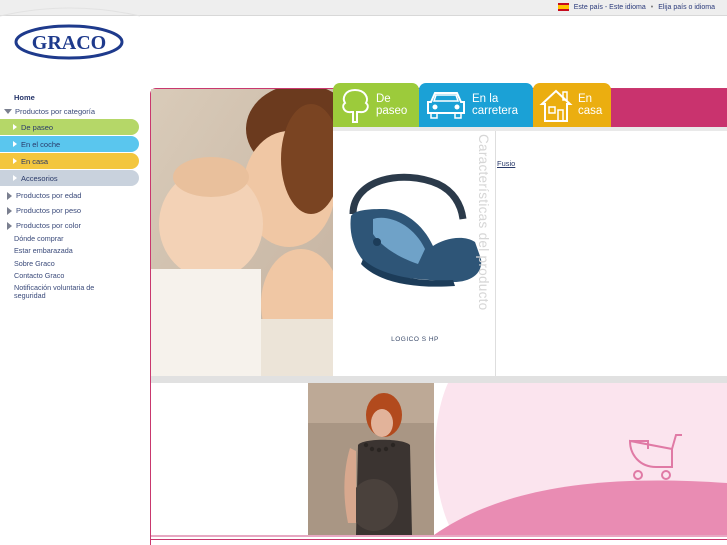 The width and height of the screenshot is (727, 545). What do you see at coordinates (64, 292) in the screenshot?
I see `nav-safety-notice: Notificación voluntaria de seguridad` at bounding box center [64, 292].